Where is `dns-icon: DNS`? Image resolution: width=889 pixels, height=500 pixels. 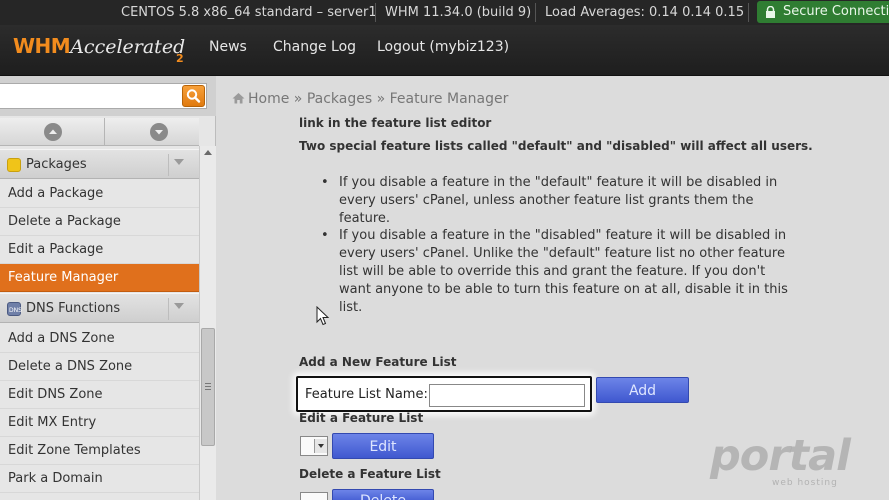
dns-icon: DNS is located at coordinates (14, 309).